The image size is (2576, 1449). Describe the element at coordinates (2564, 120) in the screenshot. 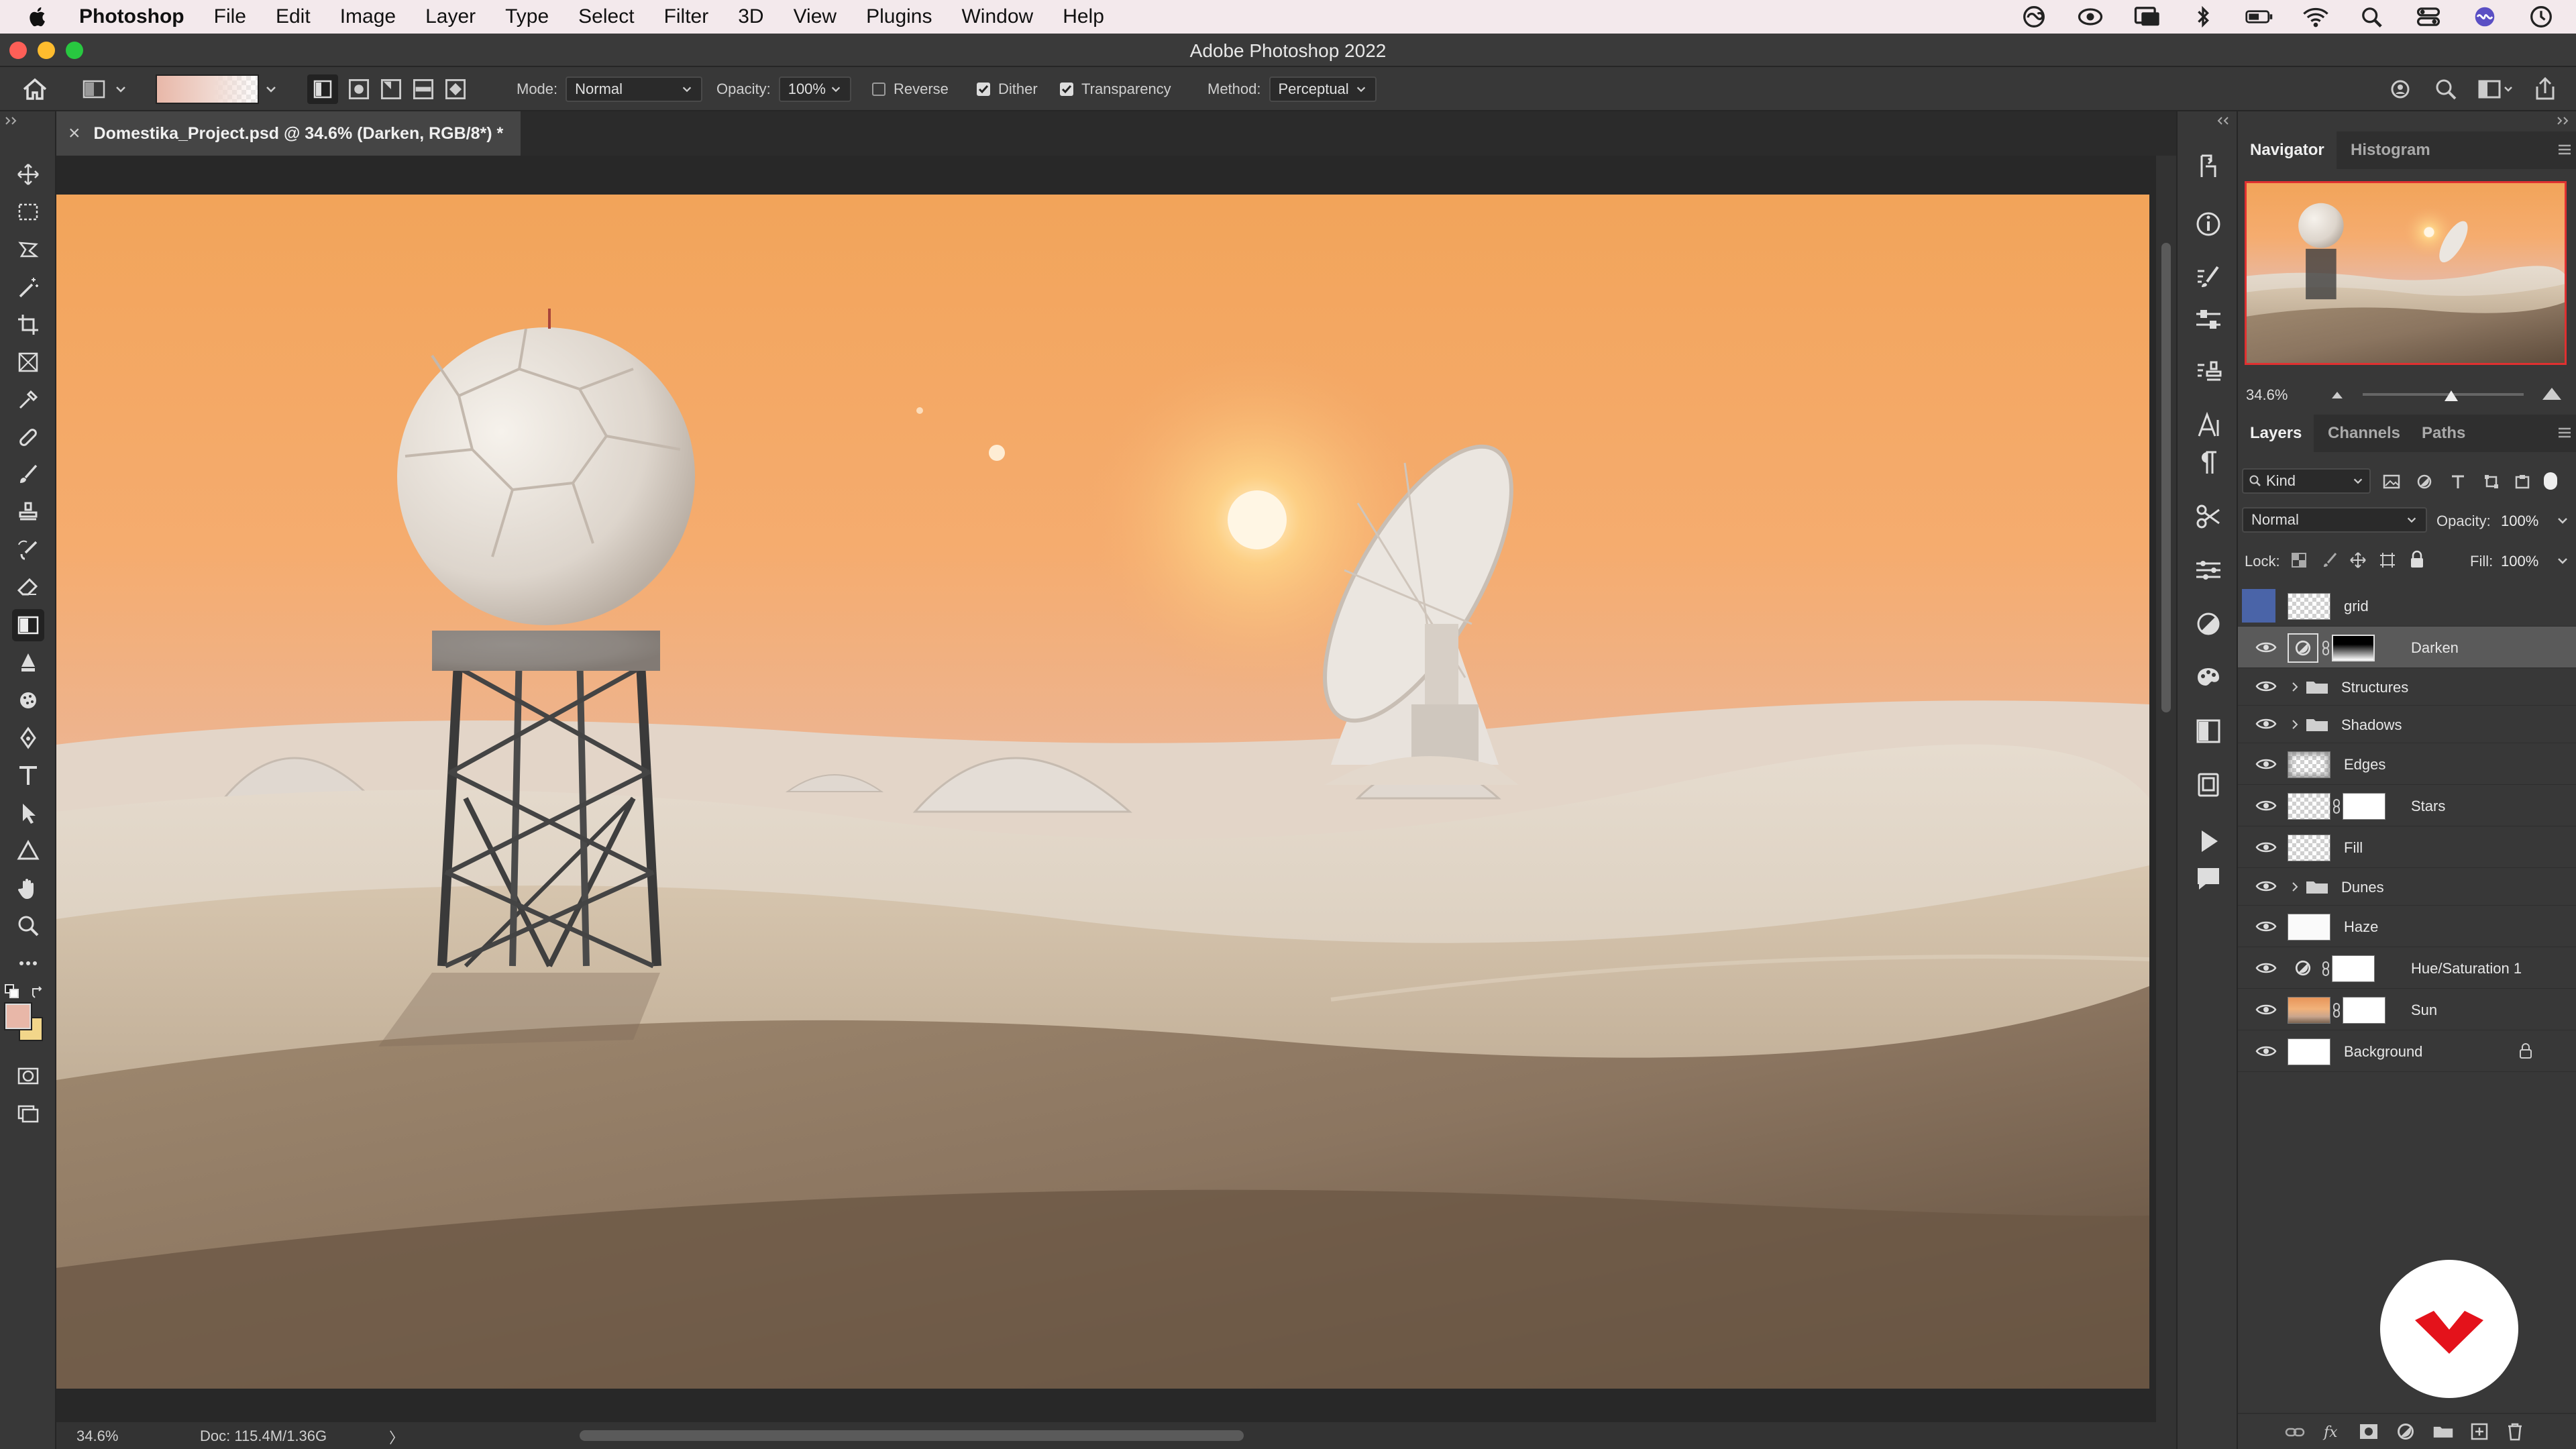

I see `collapse-panels-icon` at that location.